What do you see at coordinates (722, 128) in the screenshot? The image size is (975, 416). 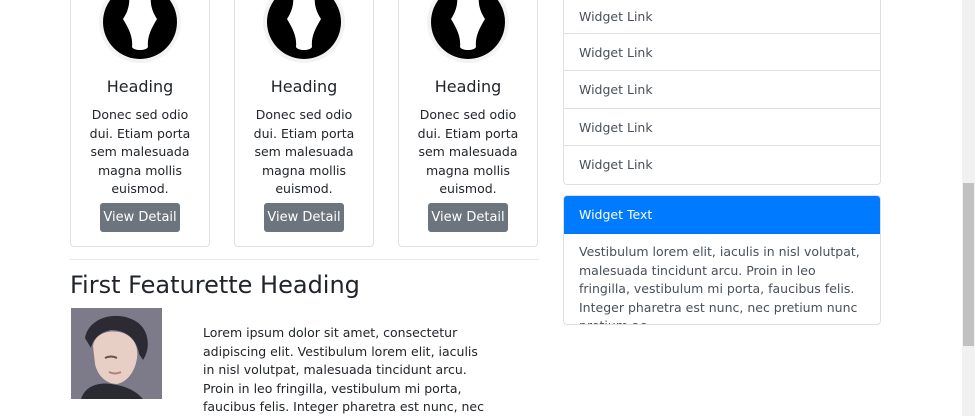 I see `widget-link-4: Widget Link` at bounding box center [722, 128].